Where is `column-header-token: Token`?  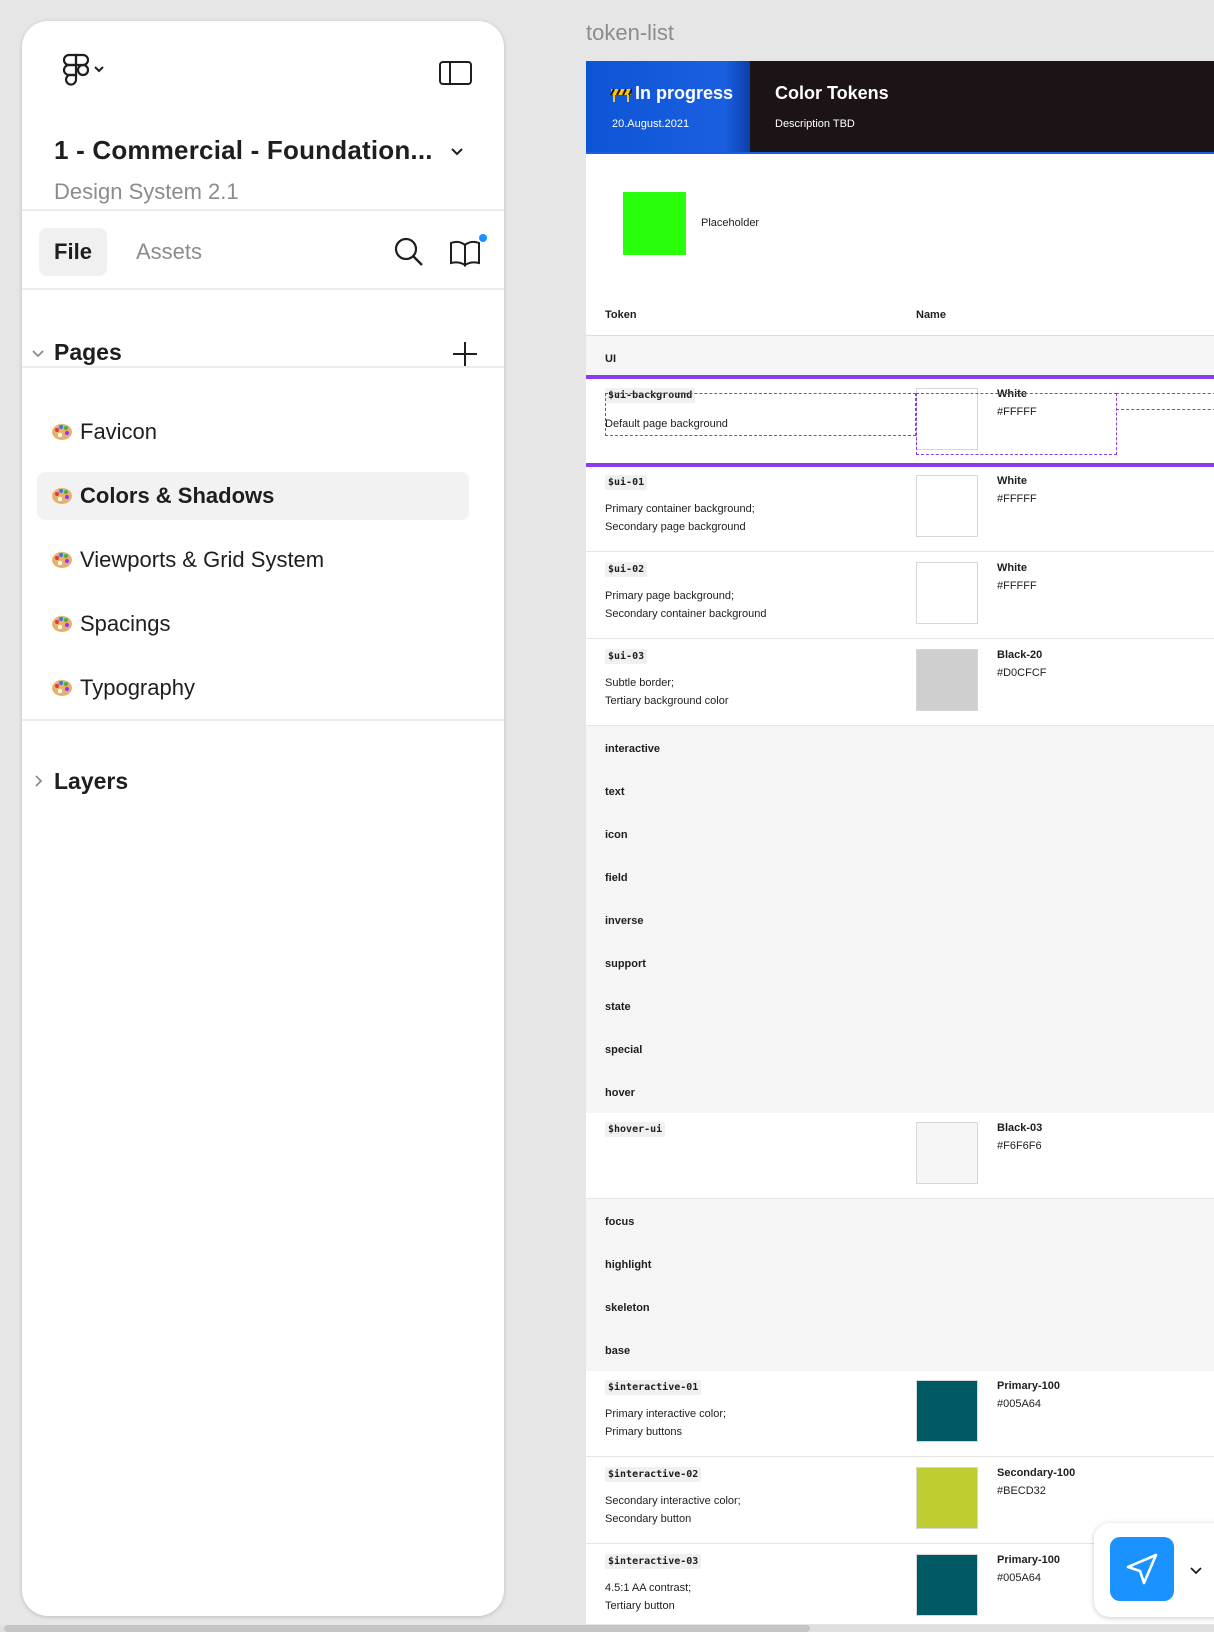
column-header-token: Token is located at coordinates (621, 315).